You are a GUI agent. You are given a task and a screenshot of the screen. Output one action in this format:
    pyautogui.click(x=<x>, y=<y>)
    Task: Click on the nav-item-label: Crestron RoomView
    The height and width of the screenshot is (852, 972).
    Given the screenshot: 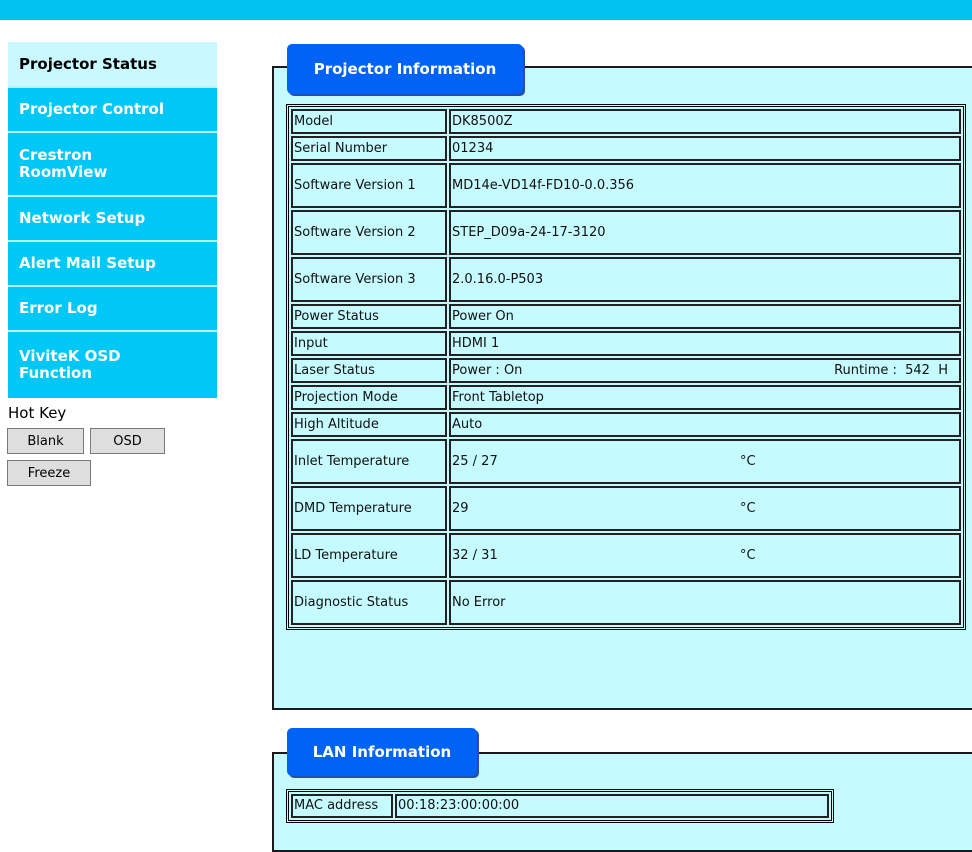 What is the action you would take?
    pyautogui.click(x=63, y=163)
    